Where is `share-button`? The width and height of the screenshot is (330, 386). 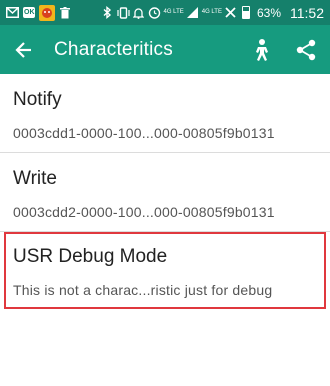
share-button is located at coordinates (306, 49).